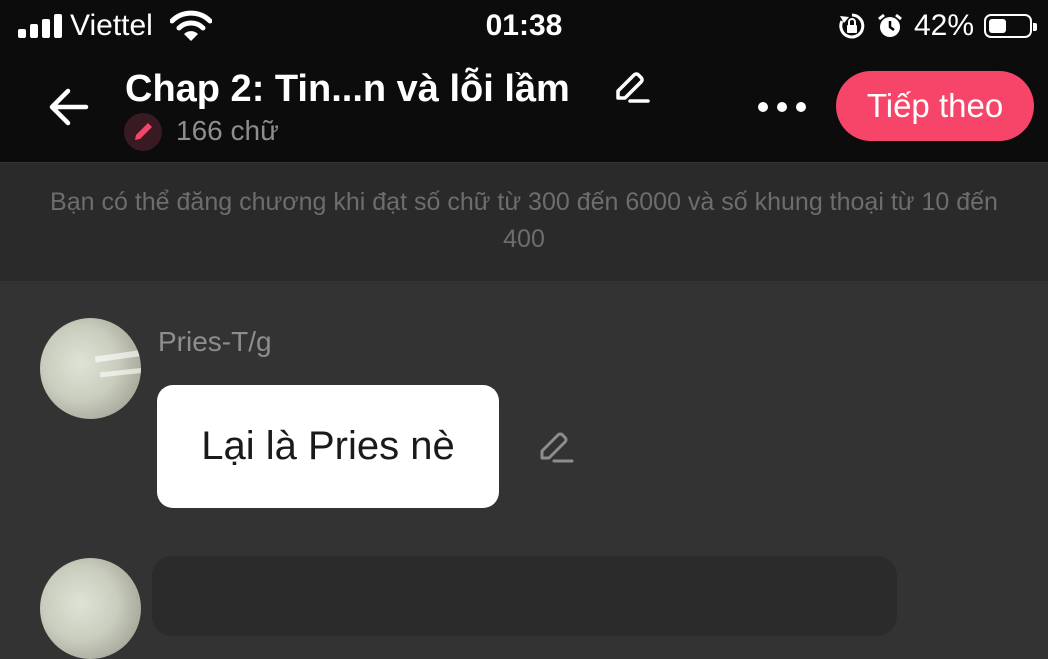 The height and width of the screenshot is (659, 1048). I want to click on edit-title-icon, so click(631, 88).